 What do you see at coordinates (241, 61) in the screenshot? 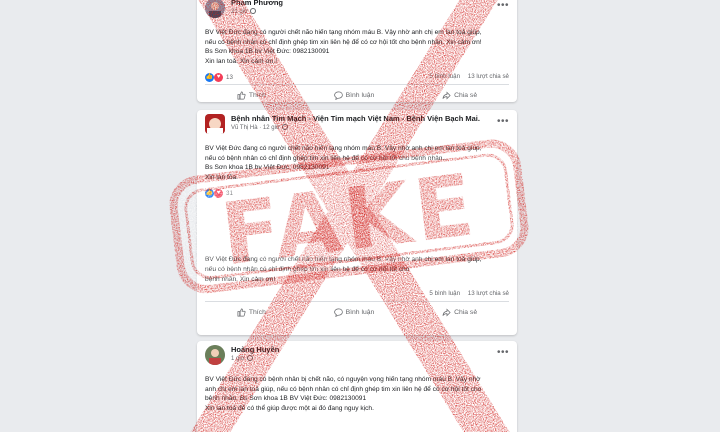
I see `post-line: Xin lan toả. Xin cảm ơn.!` at bounding box center [241, 61].